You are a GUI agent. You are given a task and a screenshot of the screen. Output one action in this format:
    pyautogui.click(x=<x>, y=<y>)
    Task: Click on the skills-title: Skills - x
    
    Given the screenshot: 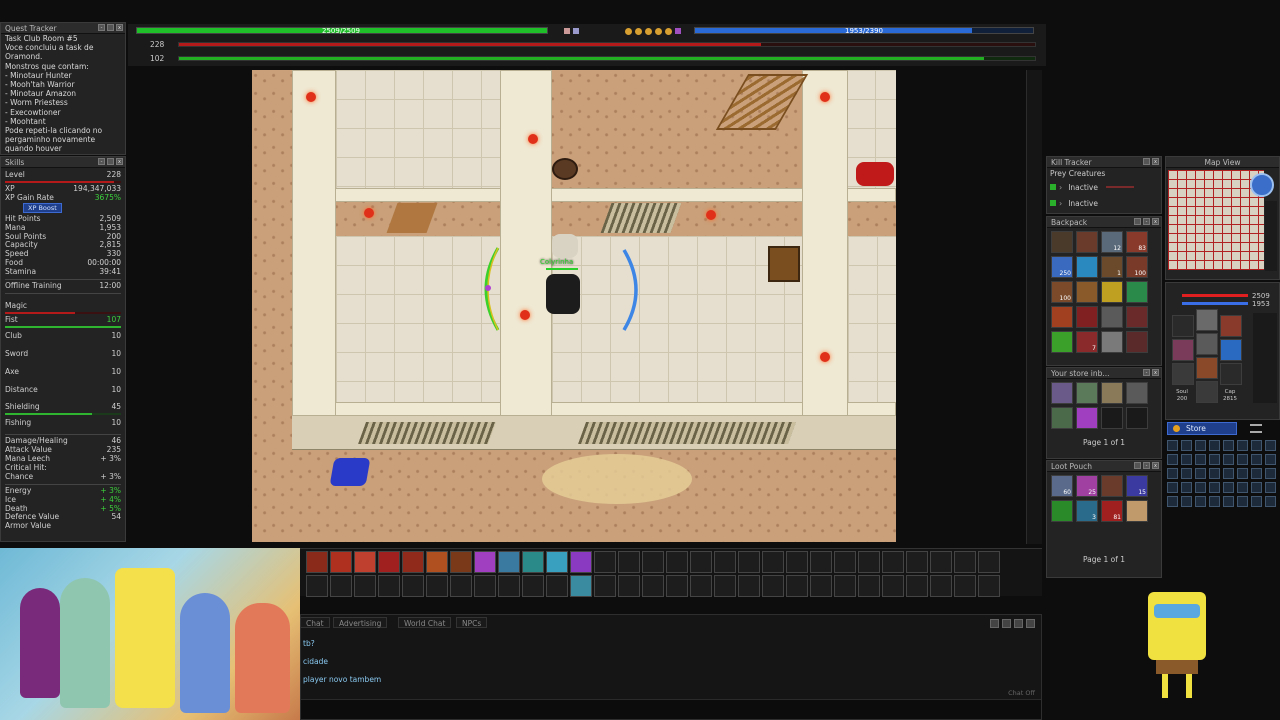 What is the action you would take?
    pyautogui.click(x=63, y=162)
    